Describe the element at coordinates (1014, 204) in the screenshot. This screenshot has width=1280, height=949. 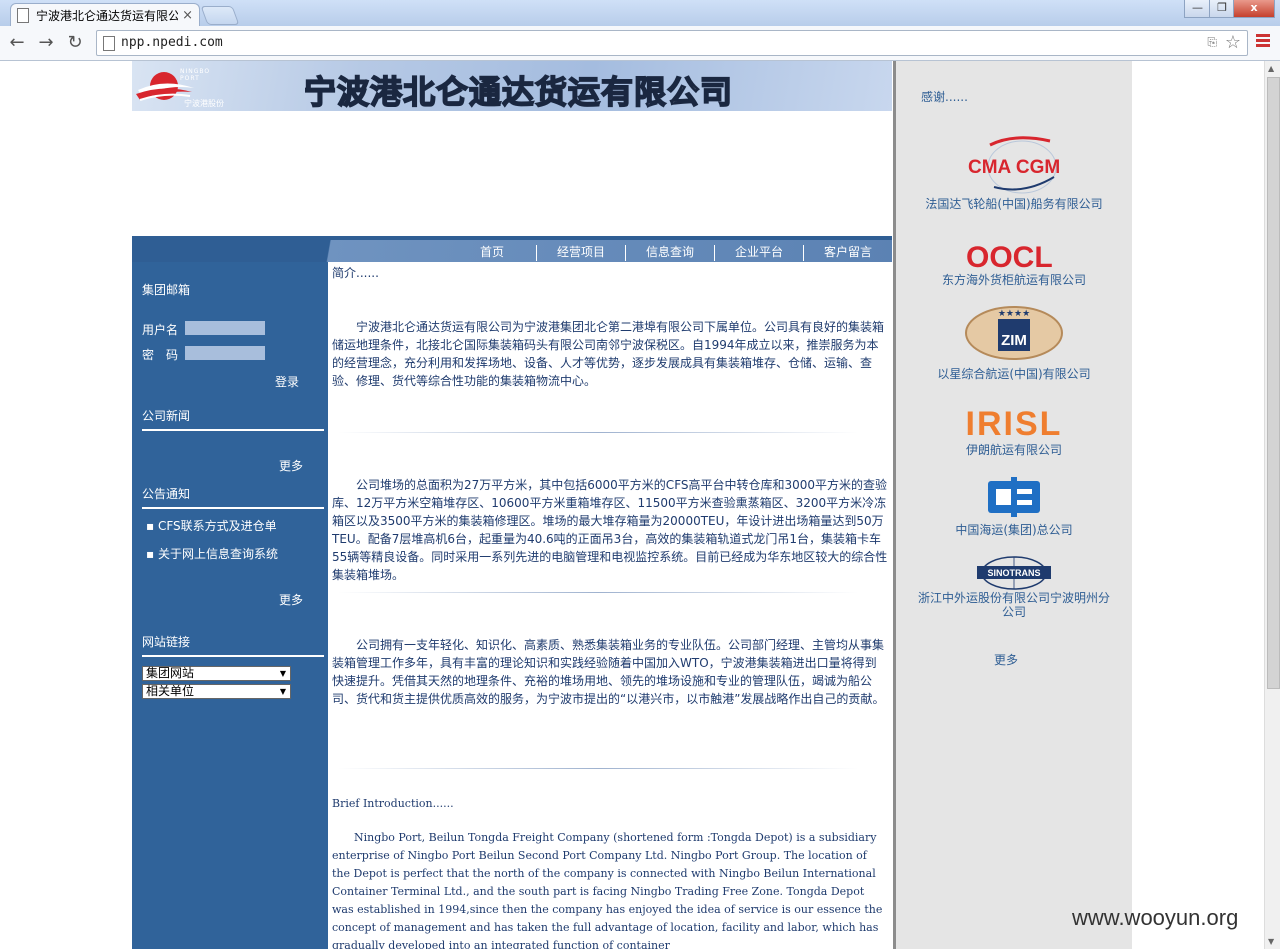
I see `partner-name: 法国达飞轮船(中国)船务有限公司` at that location.